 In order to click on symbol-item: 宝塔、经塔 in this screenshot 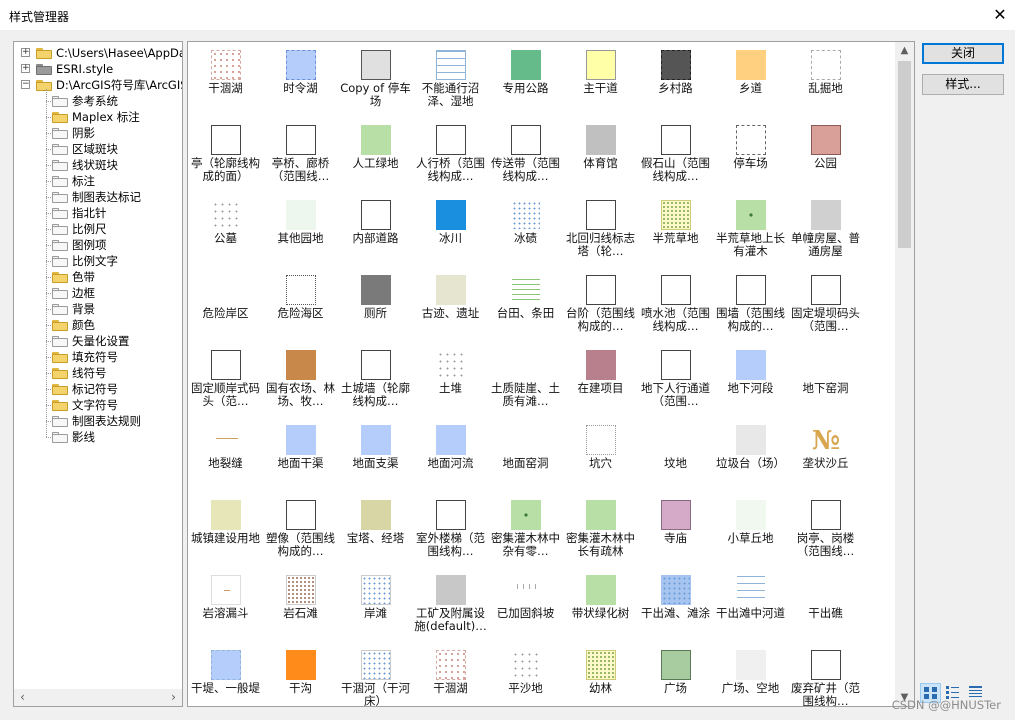, I will do `click(375, 531)`.